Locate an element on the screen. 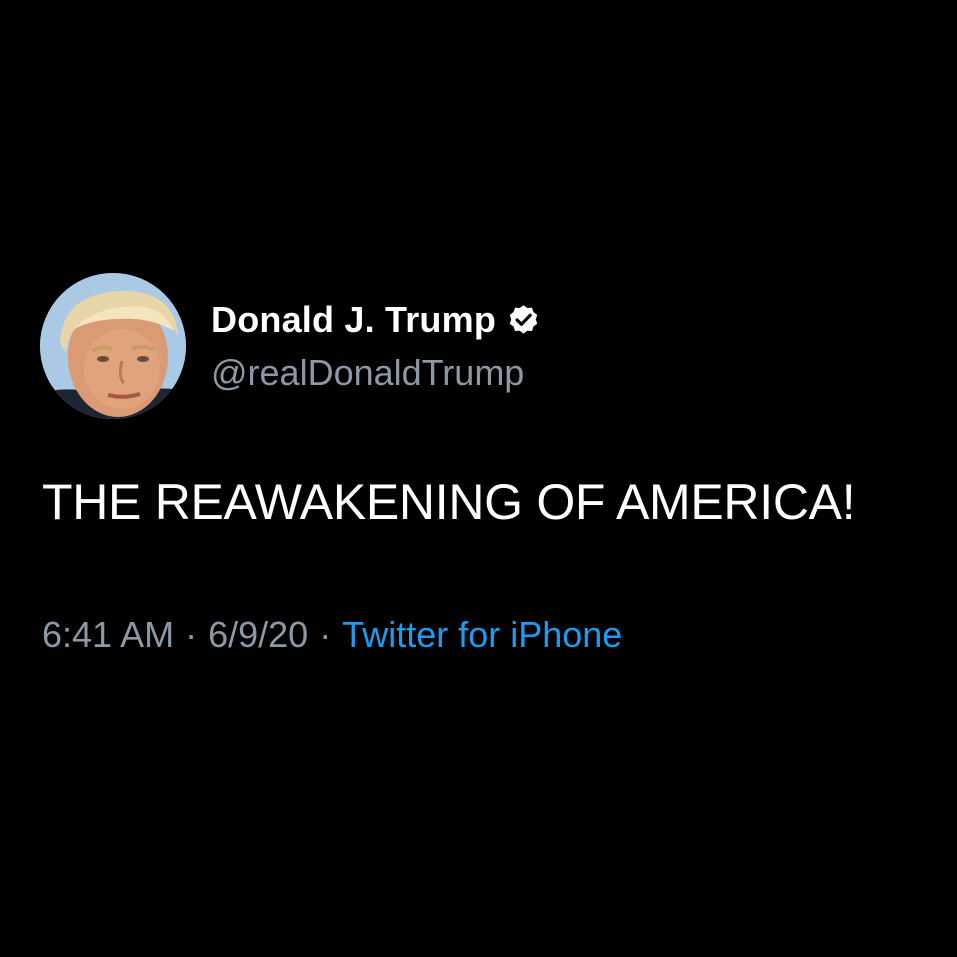 The height and width of the screenshot is (957, 957). display-name: Donald J. Trump is located at coordinates (353, 320).